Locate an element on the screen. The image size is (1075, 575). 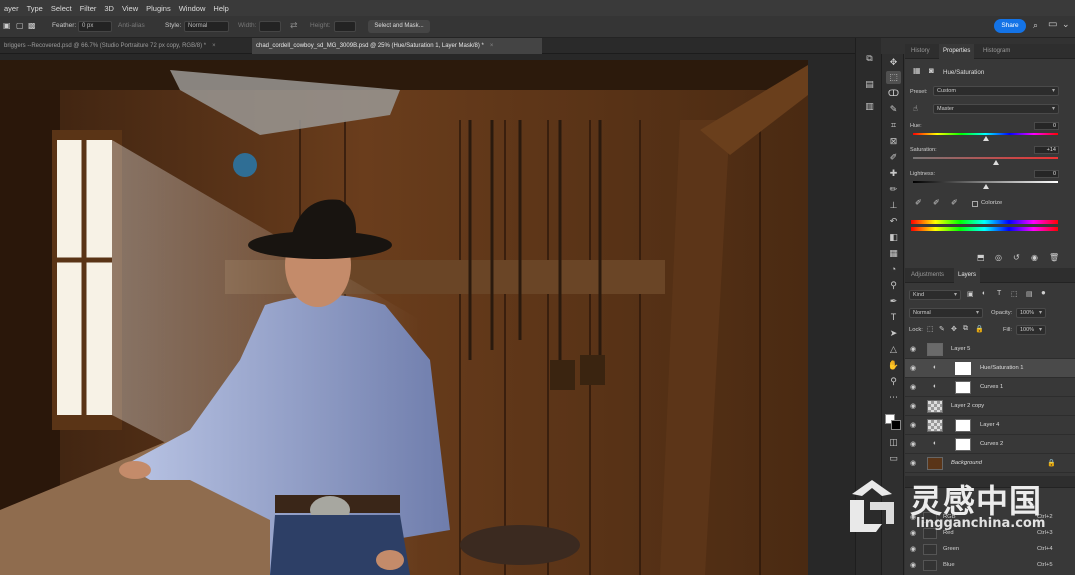
menu-select: Select is located at coordinates (61, 8).